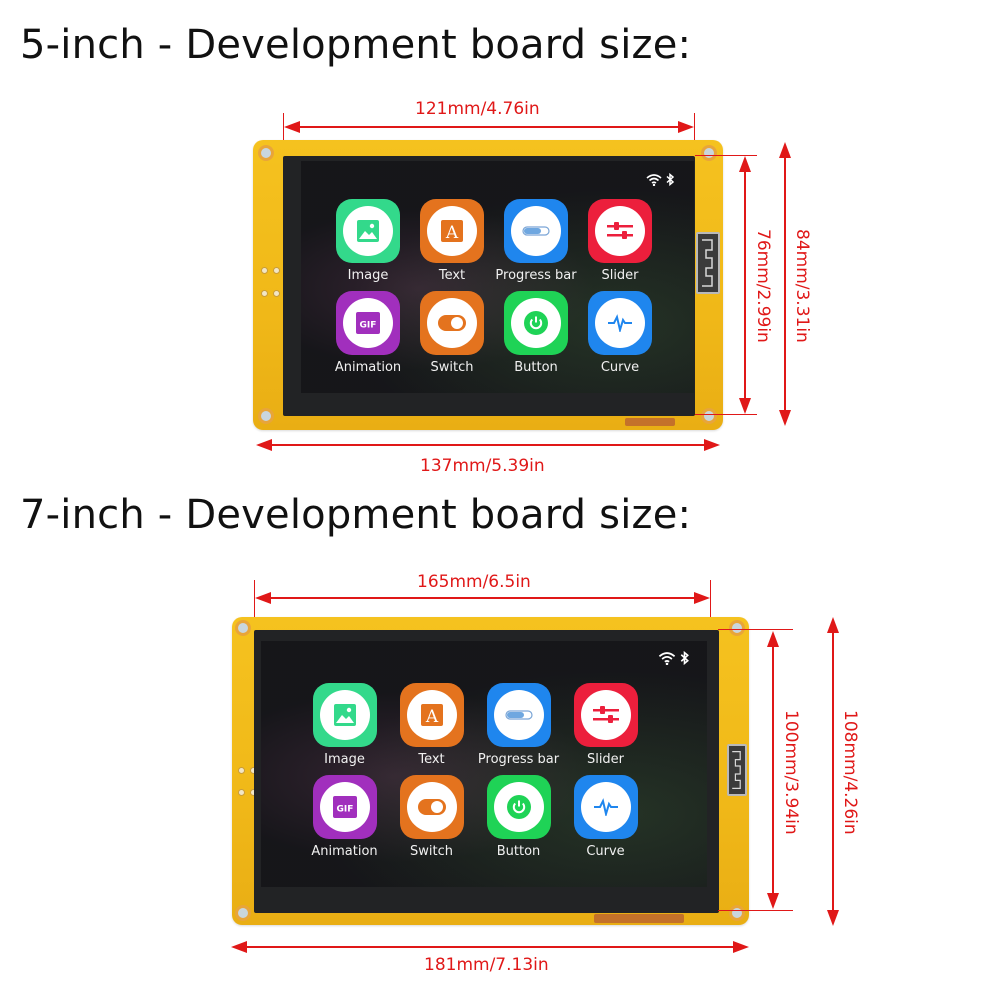 This screenshot has width=1000, height=1000. Describe the element at coordinates (850, 772) in the screenshot. I see `dim-board-height-7inch: 108mm/4.26in` at that location.